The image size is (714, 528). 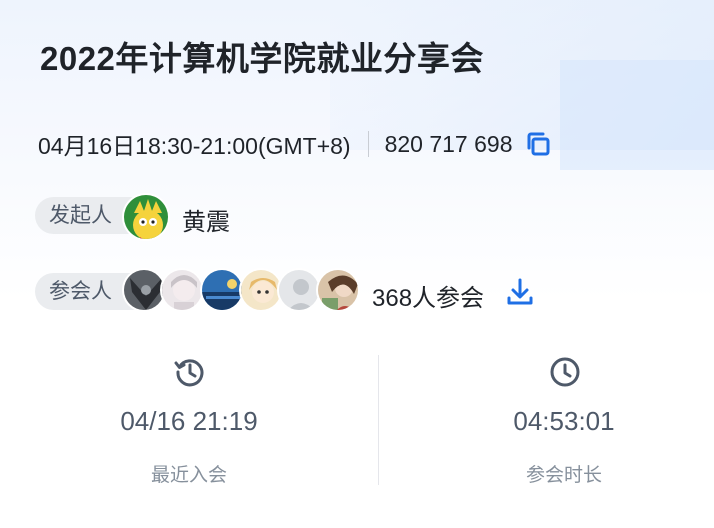 I want to click on copy-icon, so click(x=538, y=144).